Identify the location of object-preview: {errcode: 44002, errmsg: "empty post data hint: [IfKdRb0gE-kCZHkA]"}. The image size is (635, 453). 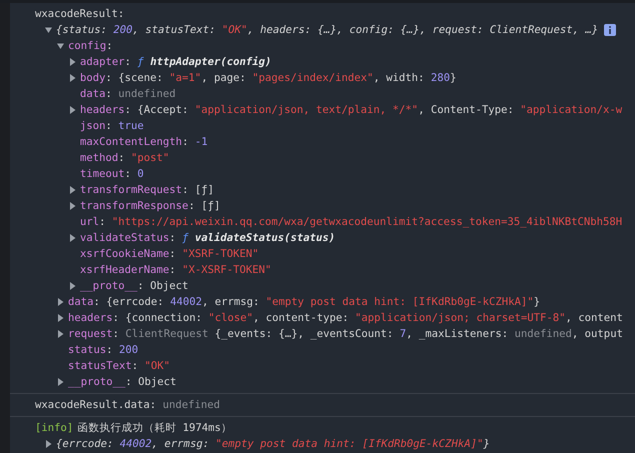
(273, 444).